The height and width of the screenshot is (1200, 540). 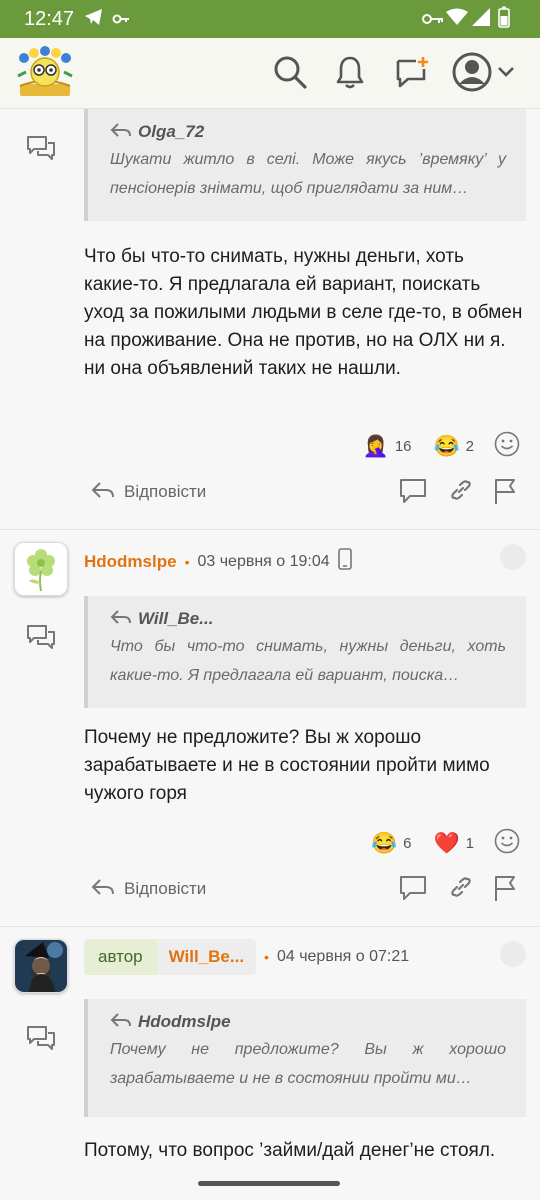 What do you see at coordinates (391, 843) in the screenshot?
I see `reaction-laugh: 😂 6` at bounding box center [391, 843].